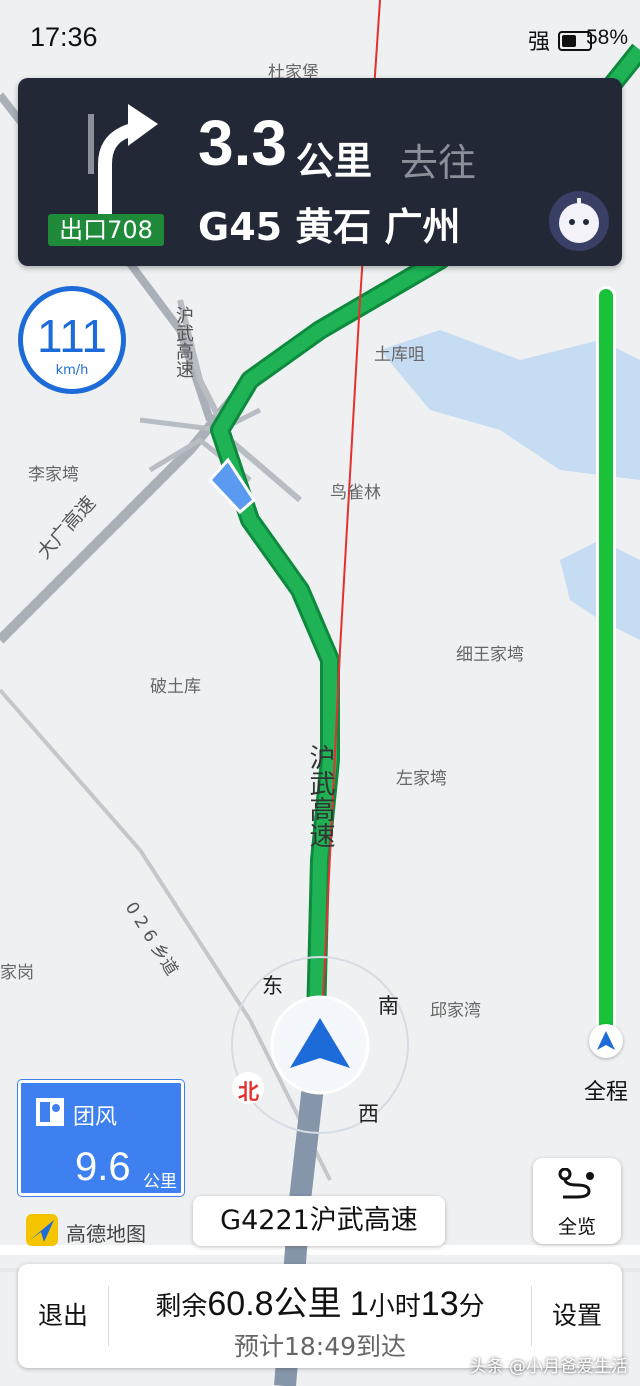 The width and height of the screenshot is (640, 1386). What do you see at coordinates (320, 39) in the screenshot?
I see `status-bar: 17:36 强 58%` at bounding box center [320, 39].